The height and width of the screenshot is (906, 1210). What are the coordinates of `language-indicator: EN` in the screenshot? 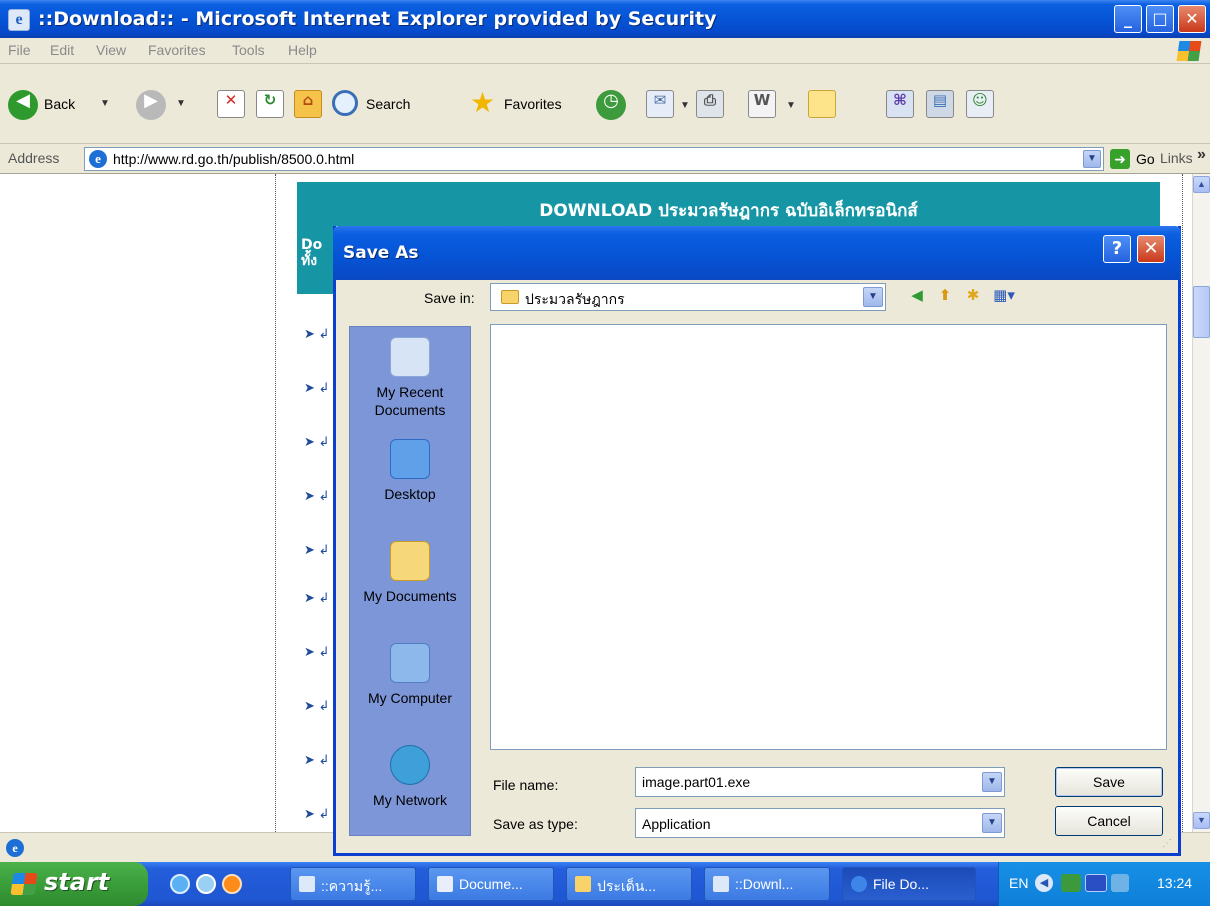 It's located at (1018, 883).